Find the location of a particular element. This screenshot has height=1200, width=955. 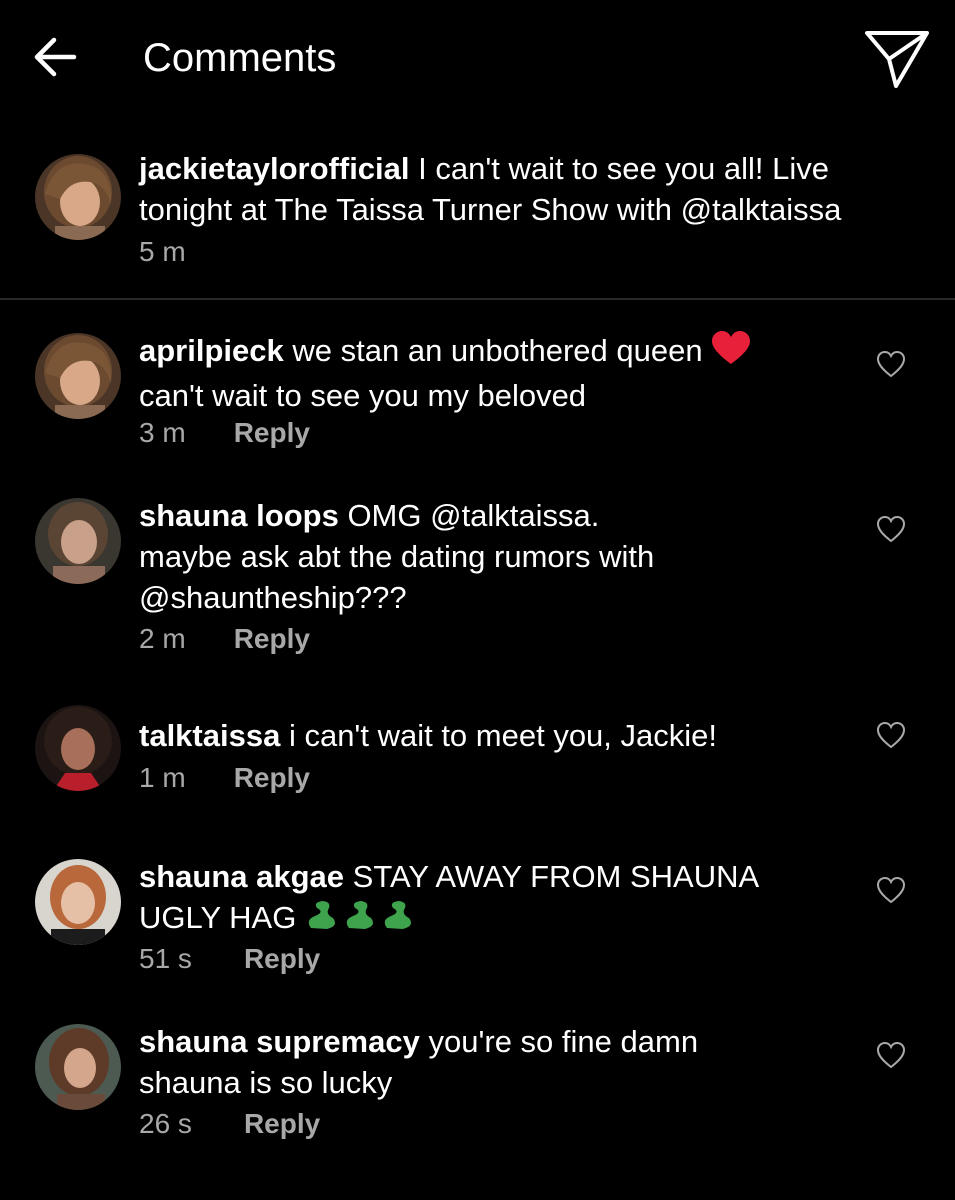

snake-emoji is located at coordinates (362, 920).